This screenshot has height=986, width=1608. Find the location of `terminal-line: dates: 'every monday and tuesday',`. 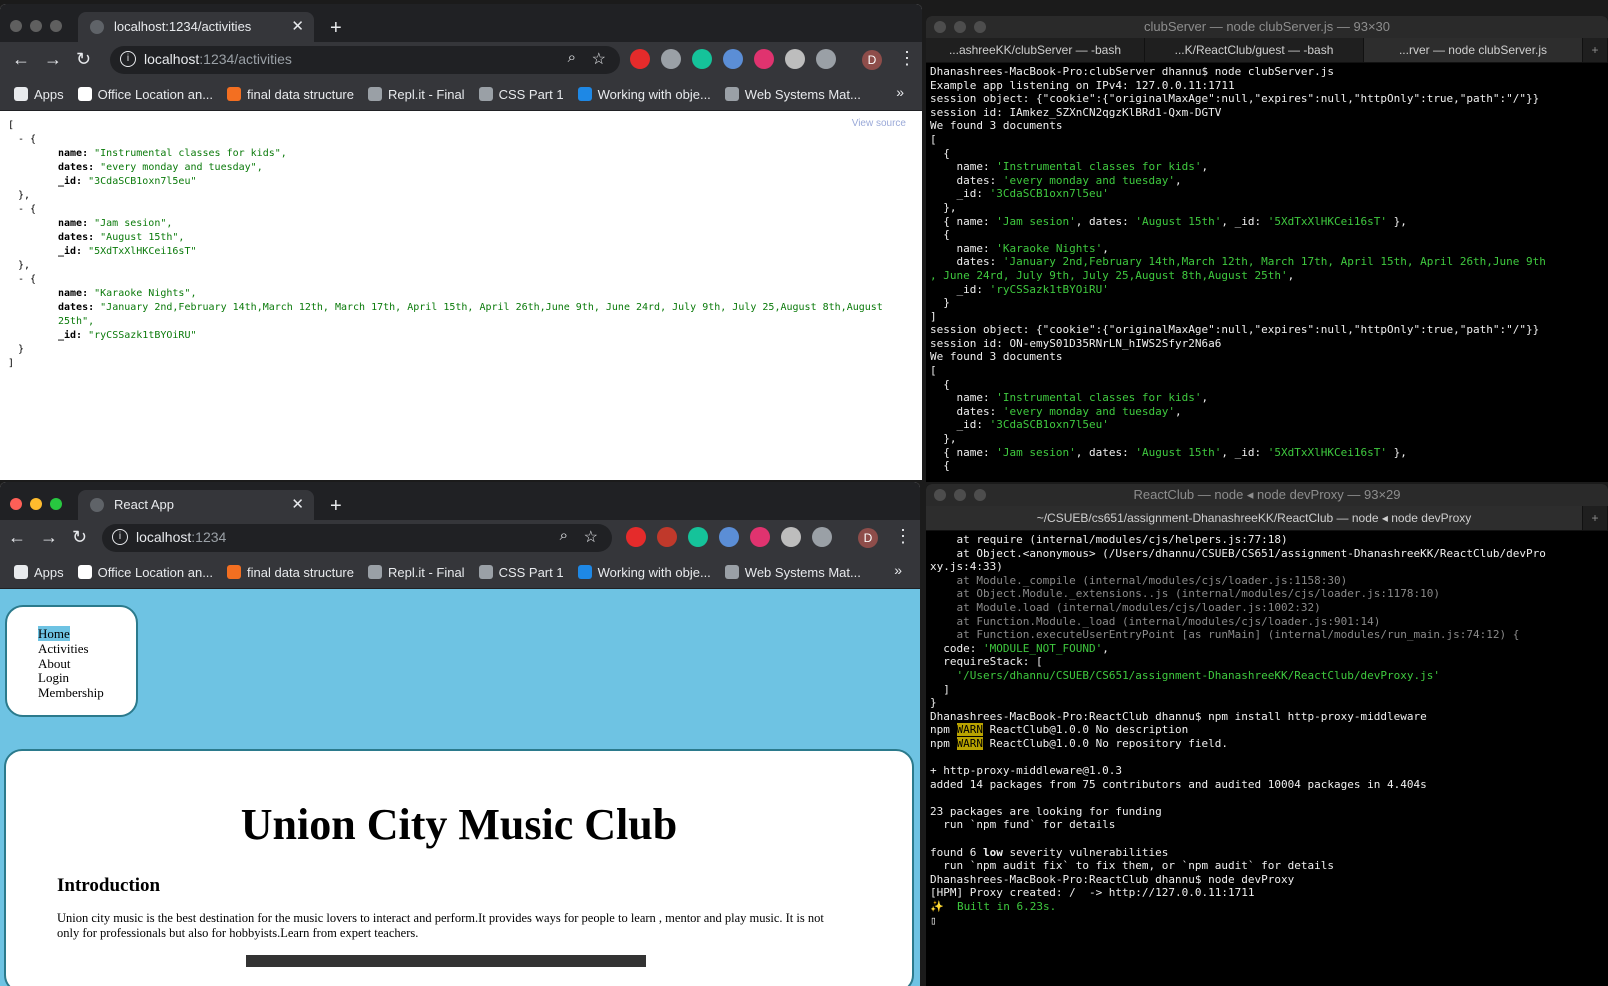

terminal-line: dates: 'every monday and tuesday', is located at coordinates (1056, 180).